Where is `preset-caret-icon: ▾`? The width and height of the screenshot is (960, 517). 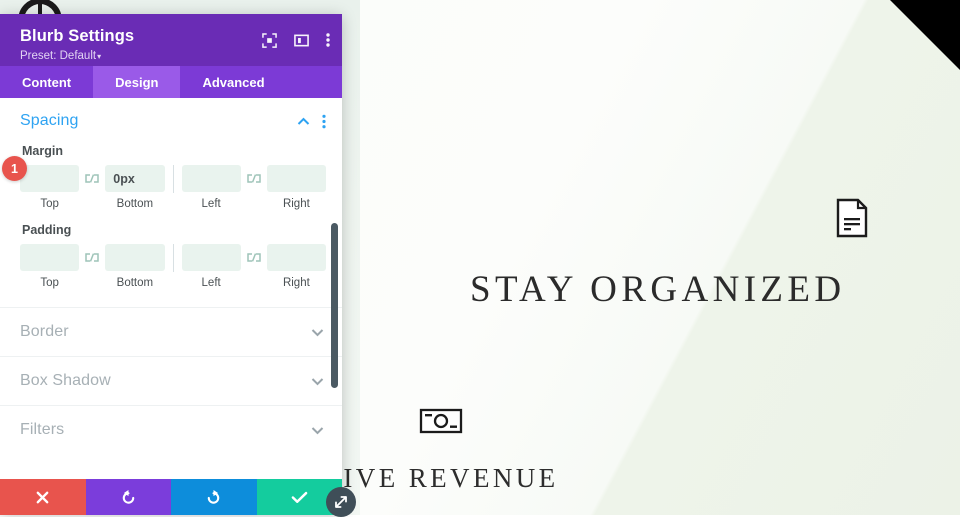 preset-caret-icon: ▾ is located at coordinates (99, 56).